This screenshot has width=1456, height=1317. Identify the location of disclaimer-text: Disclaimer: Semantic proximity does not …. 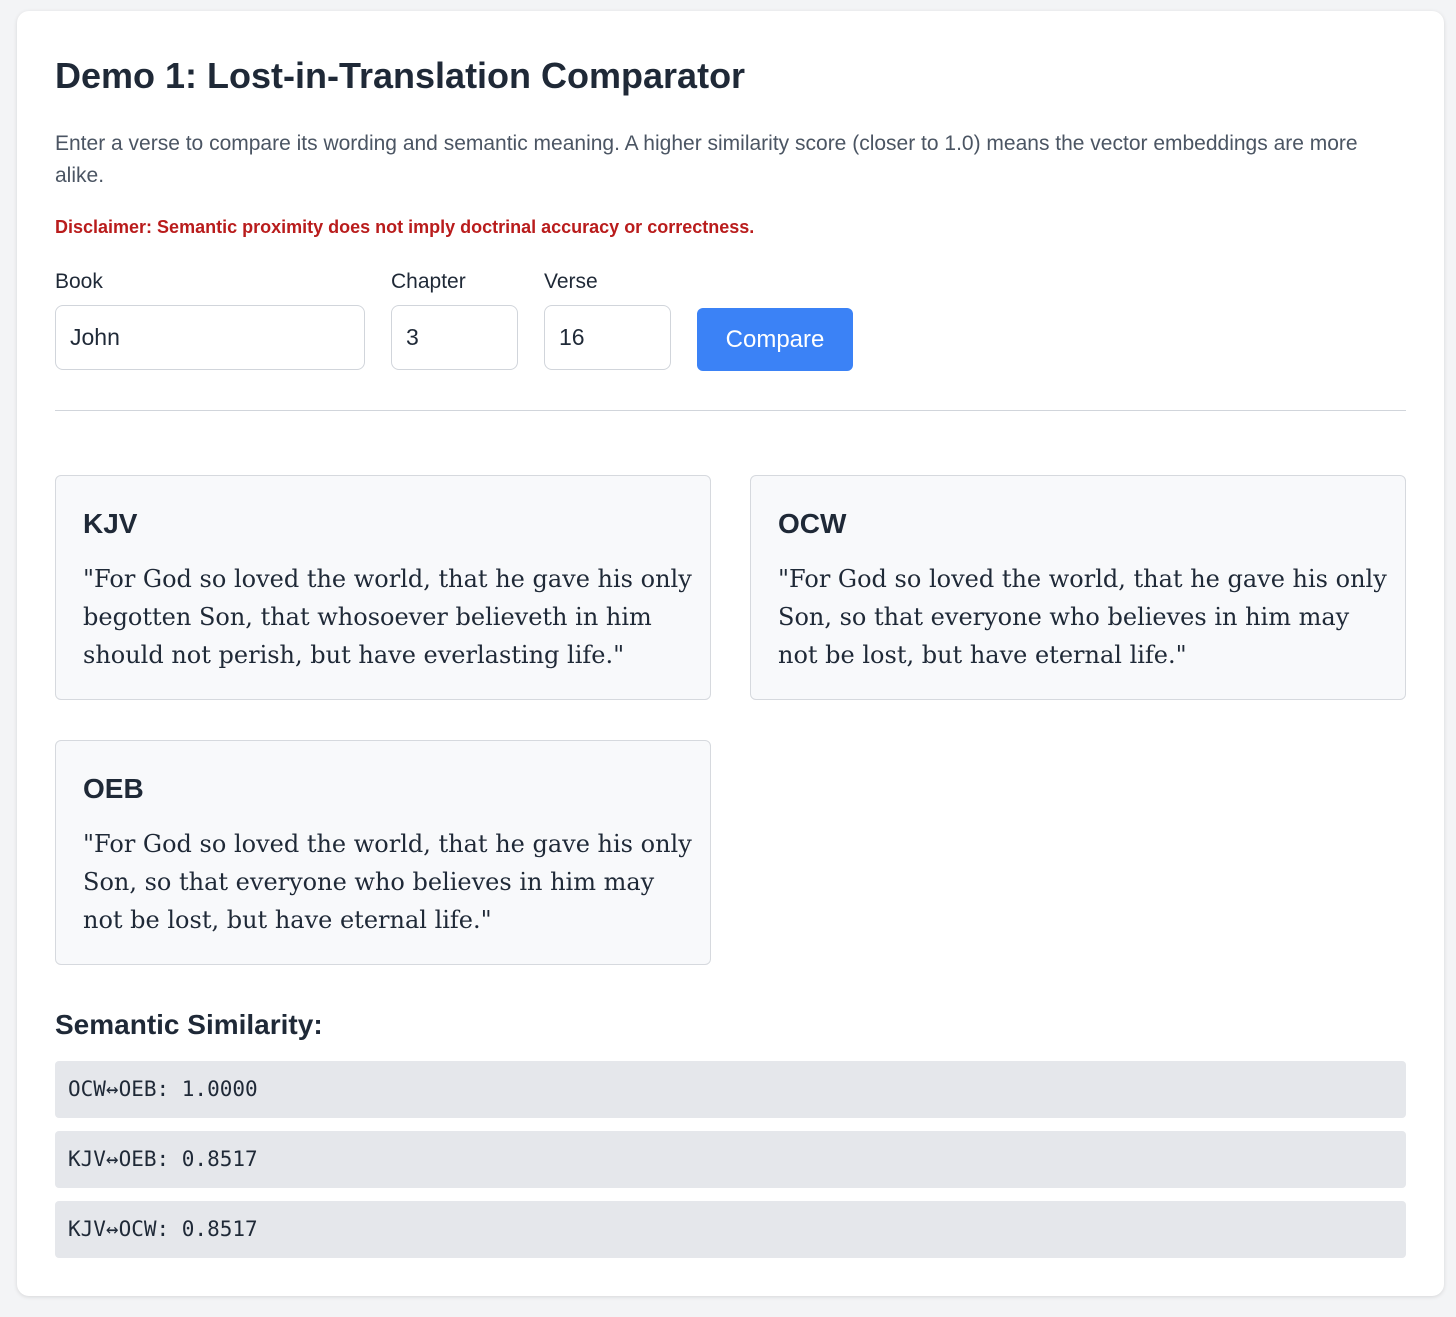
(405, 227).